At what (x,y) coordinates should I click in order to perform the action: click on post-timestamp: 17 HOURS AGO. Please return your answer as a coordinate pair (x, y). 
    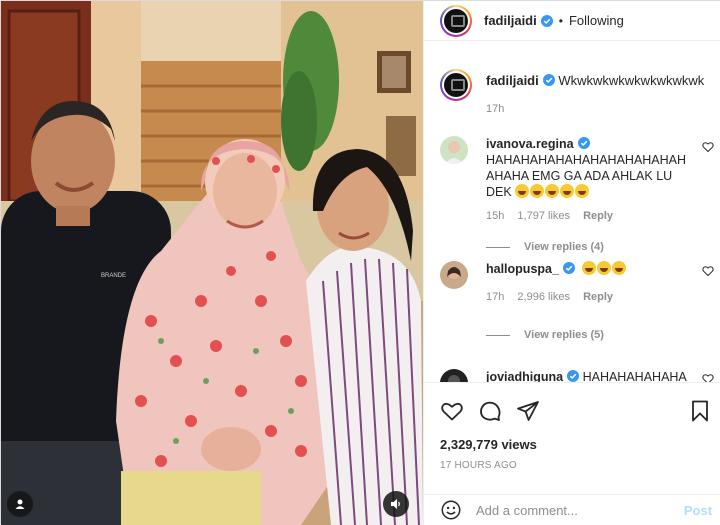
    Looking at the image, I should click on (478, 465).